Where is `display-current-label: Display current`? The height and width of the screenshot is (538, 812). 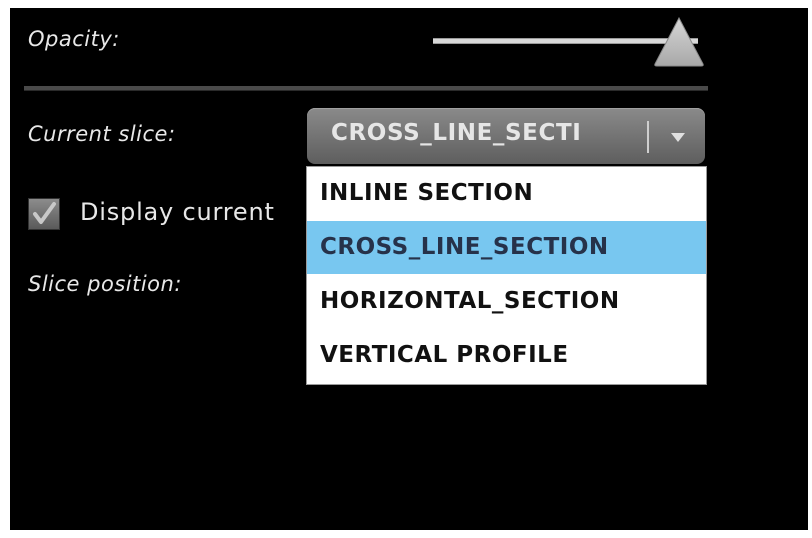
display-current-label: Display current is located at coordinates (177, 212).